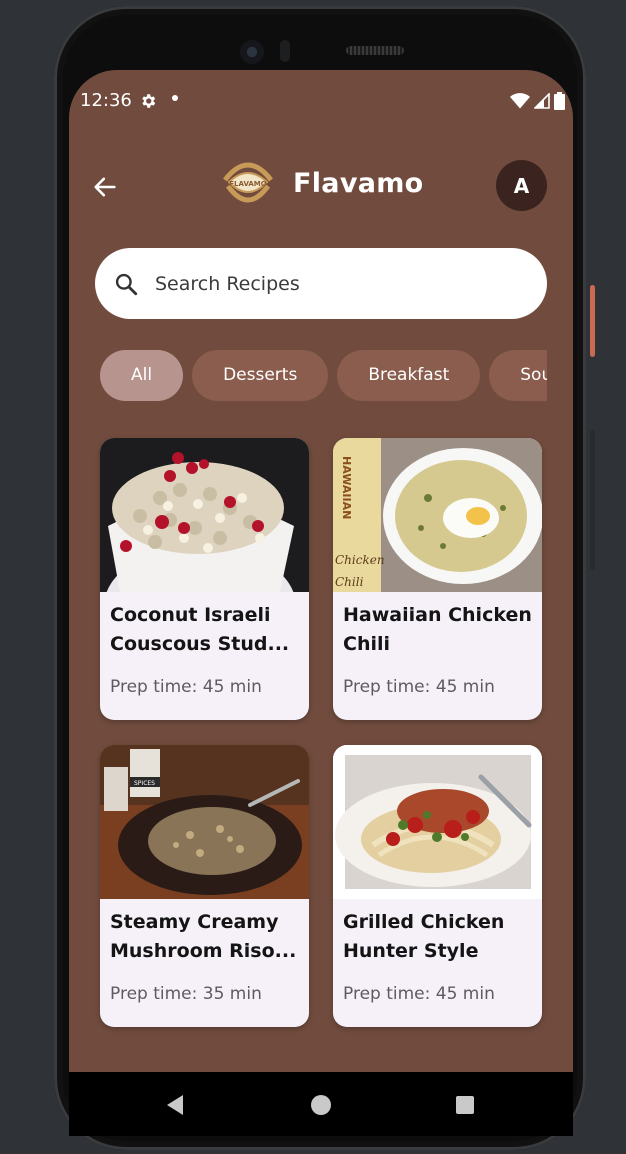 This screenshot has width=626, height=1154. Describe the element at coordinates (204, 822) in the screenshot. I see `recipe-image: SPICES` at that location.